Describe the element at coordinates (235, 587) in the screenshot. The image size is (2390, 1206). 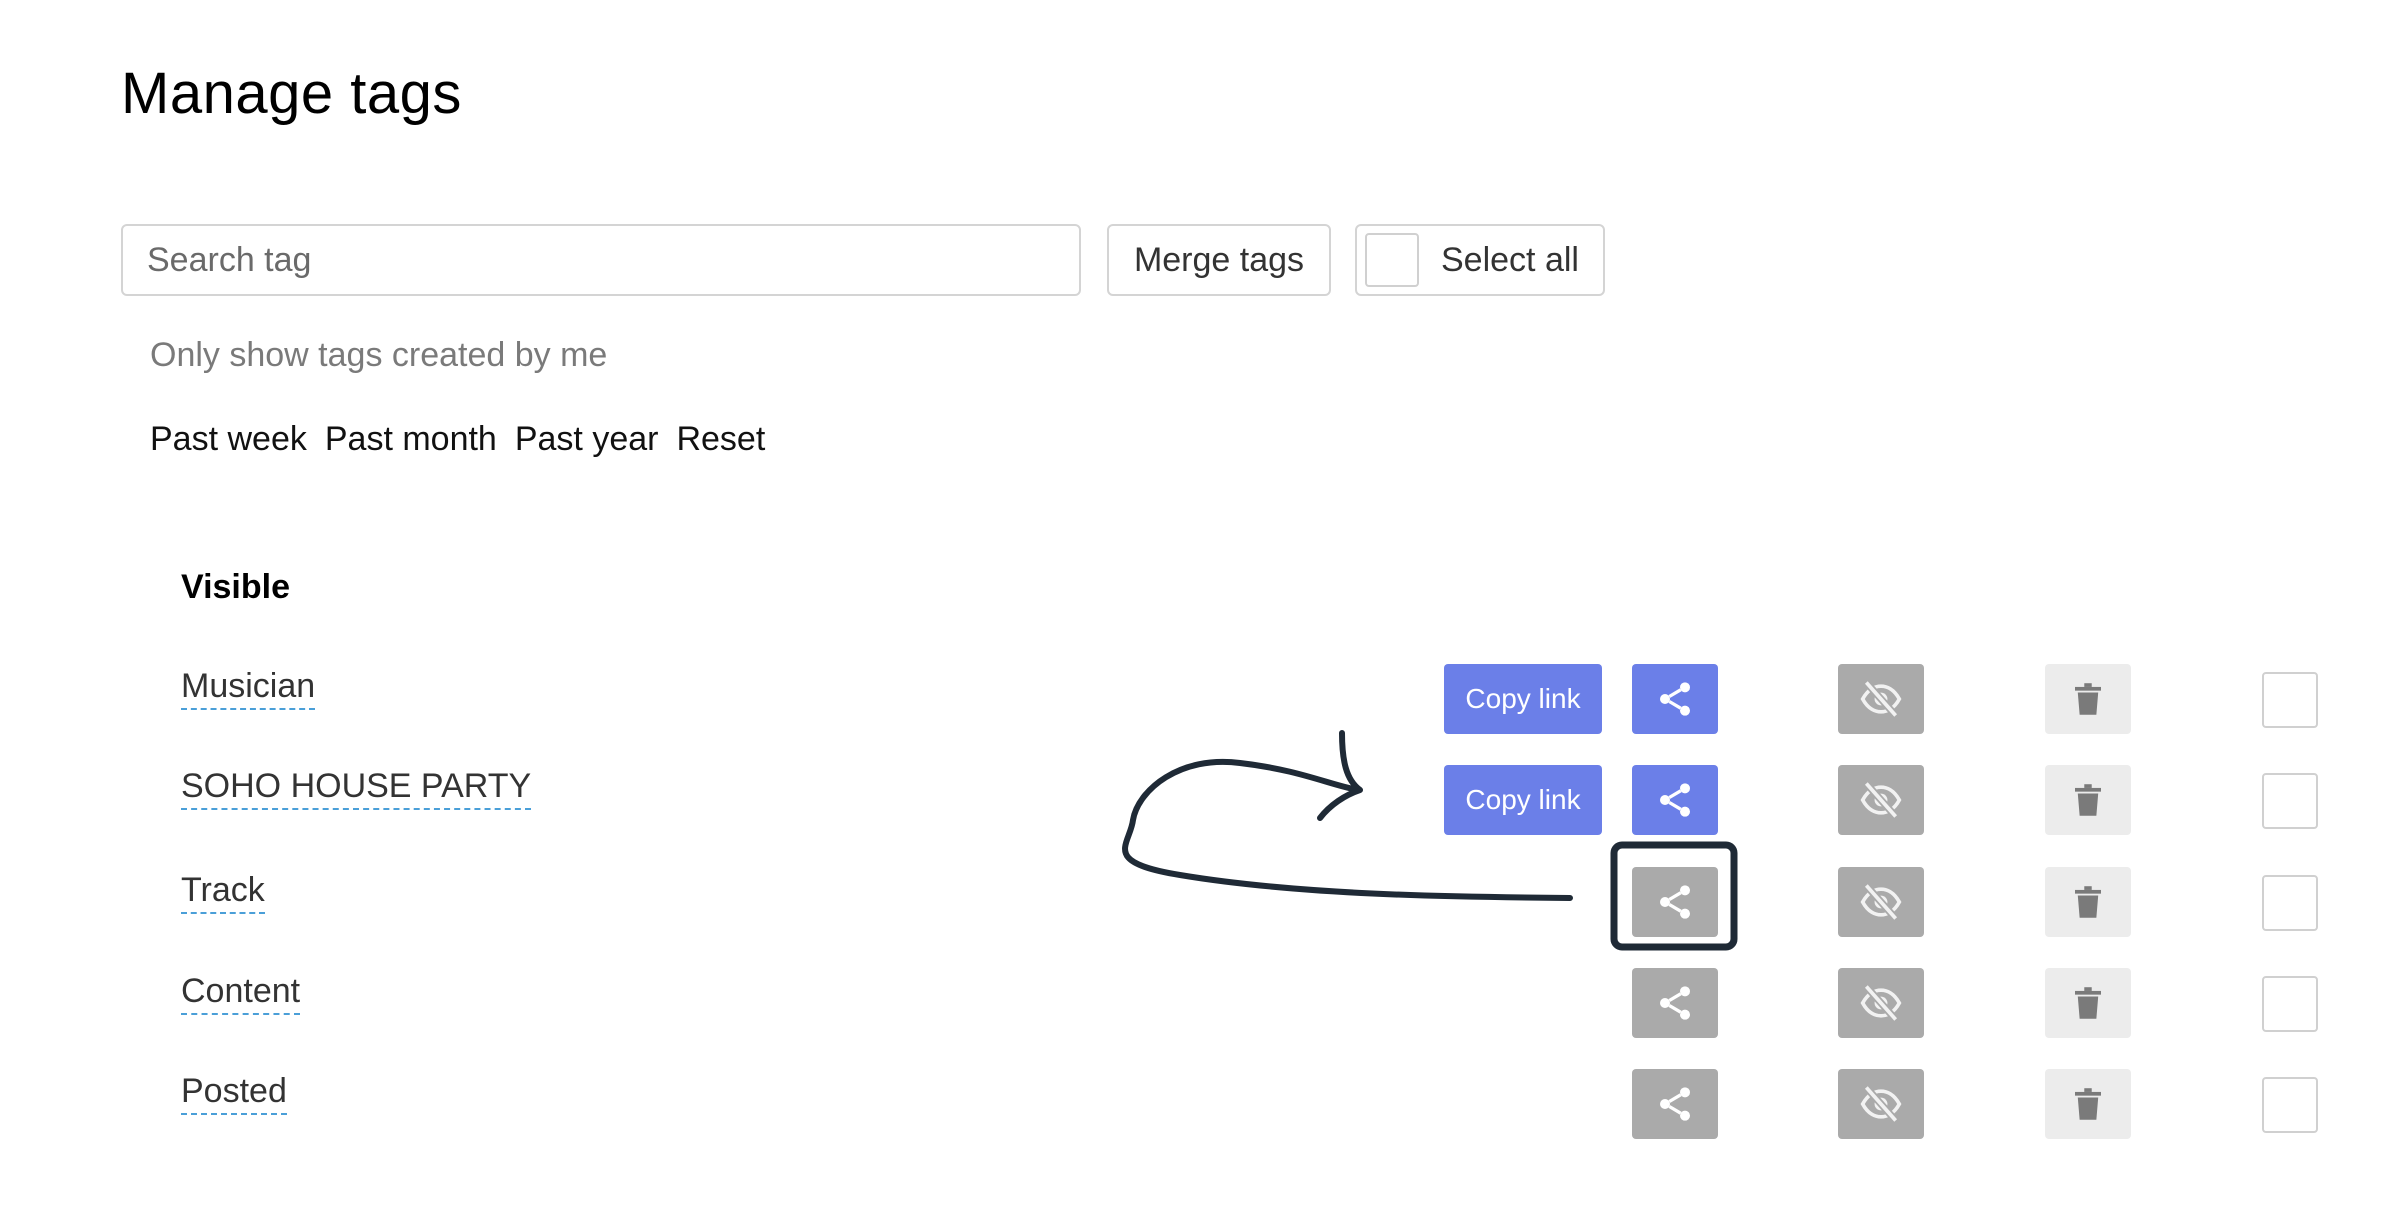
I see `section-title-visible: Visible` at that location.